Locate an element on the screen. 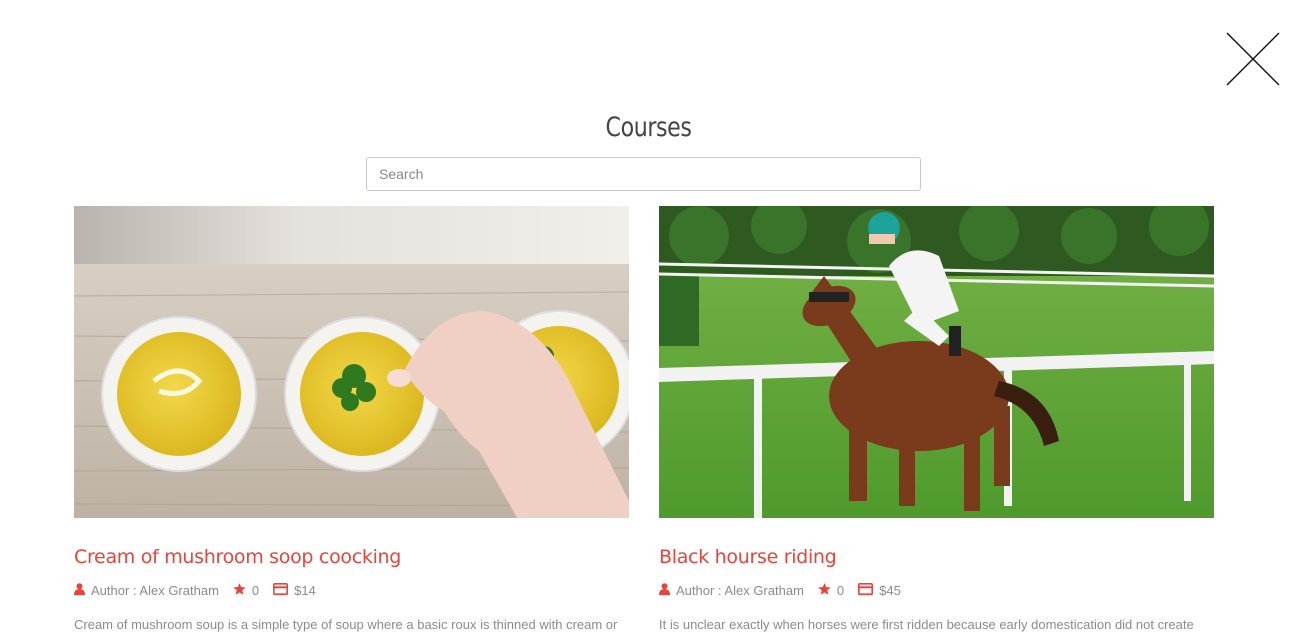  close-button is located at coordinates (1253, 59).